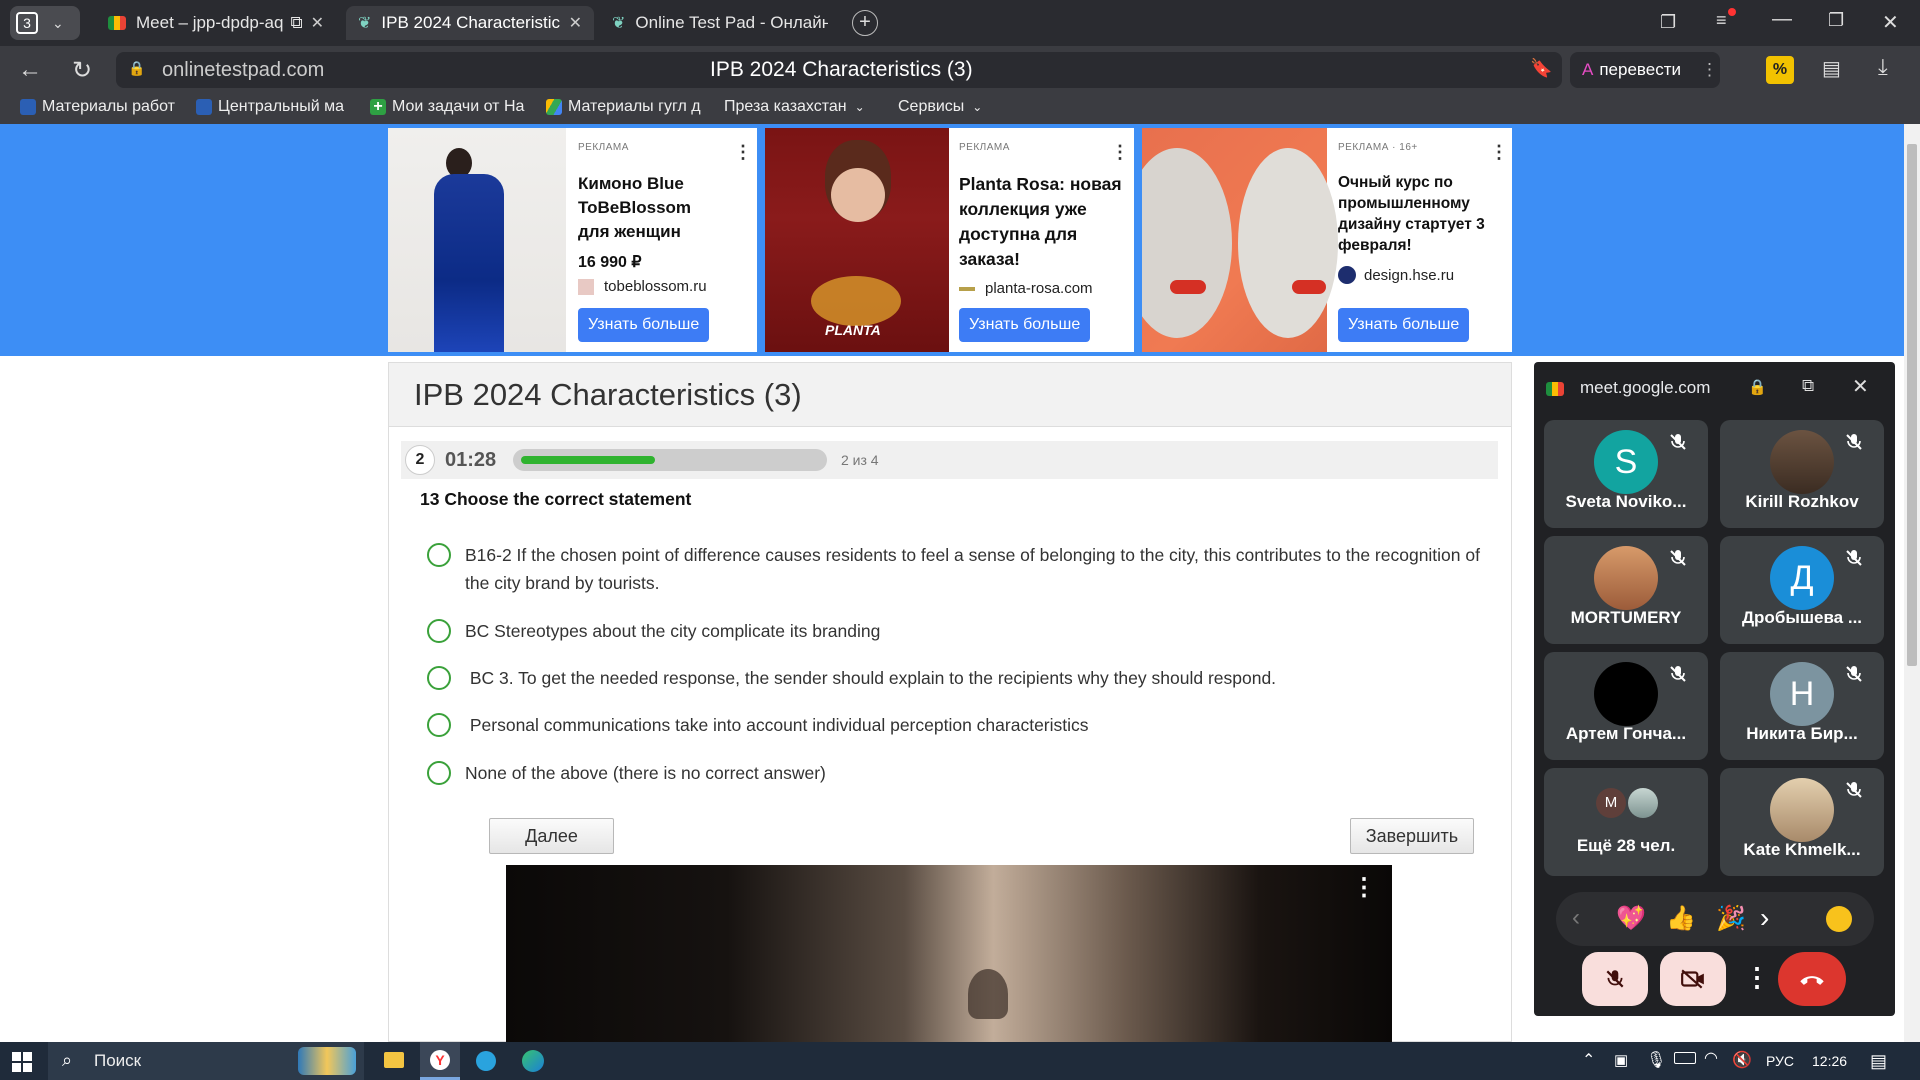  I want to click on scrollbar-thumb, so click(1912, 405).